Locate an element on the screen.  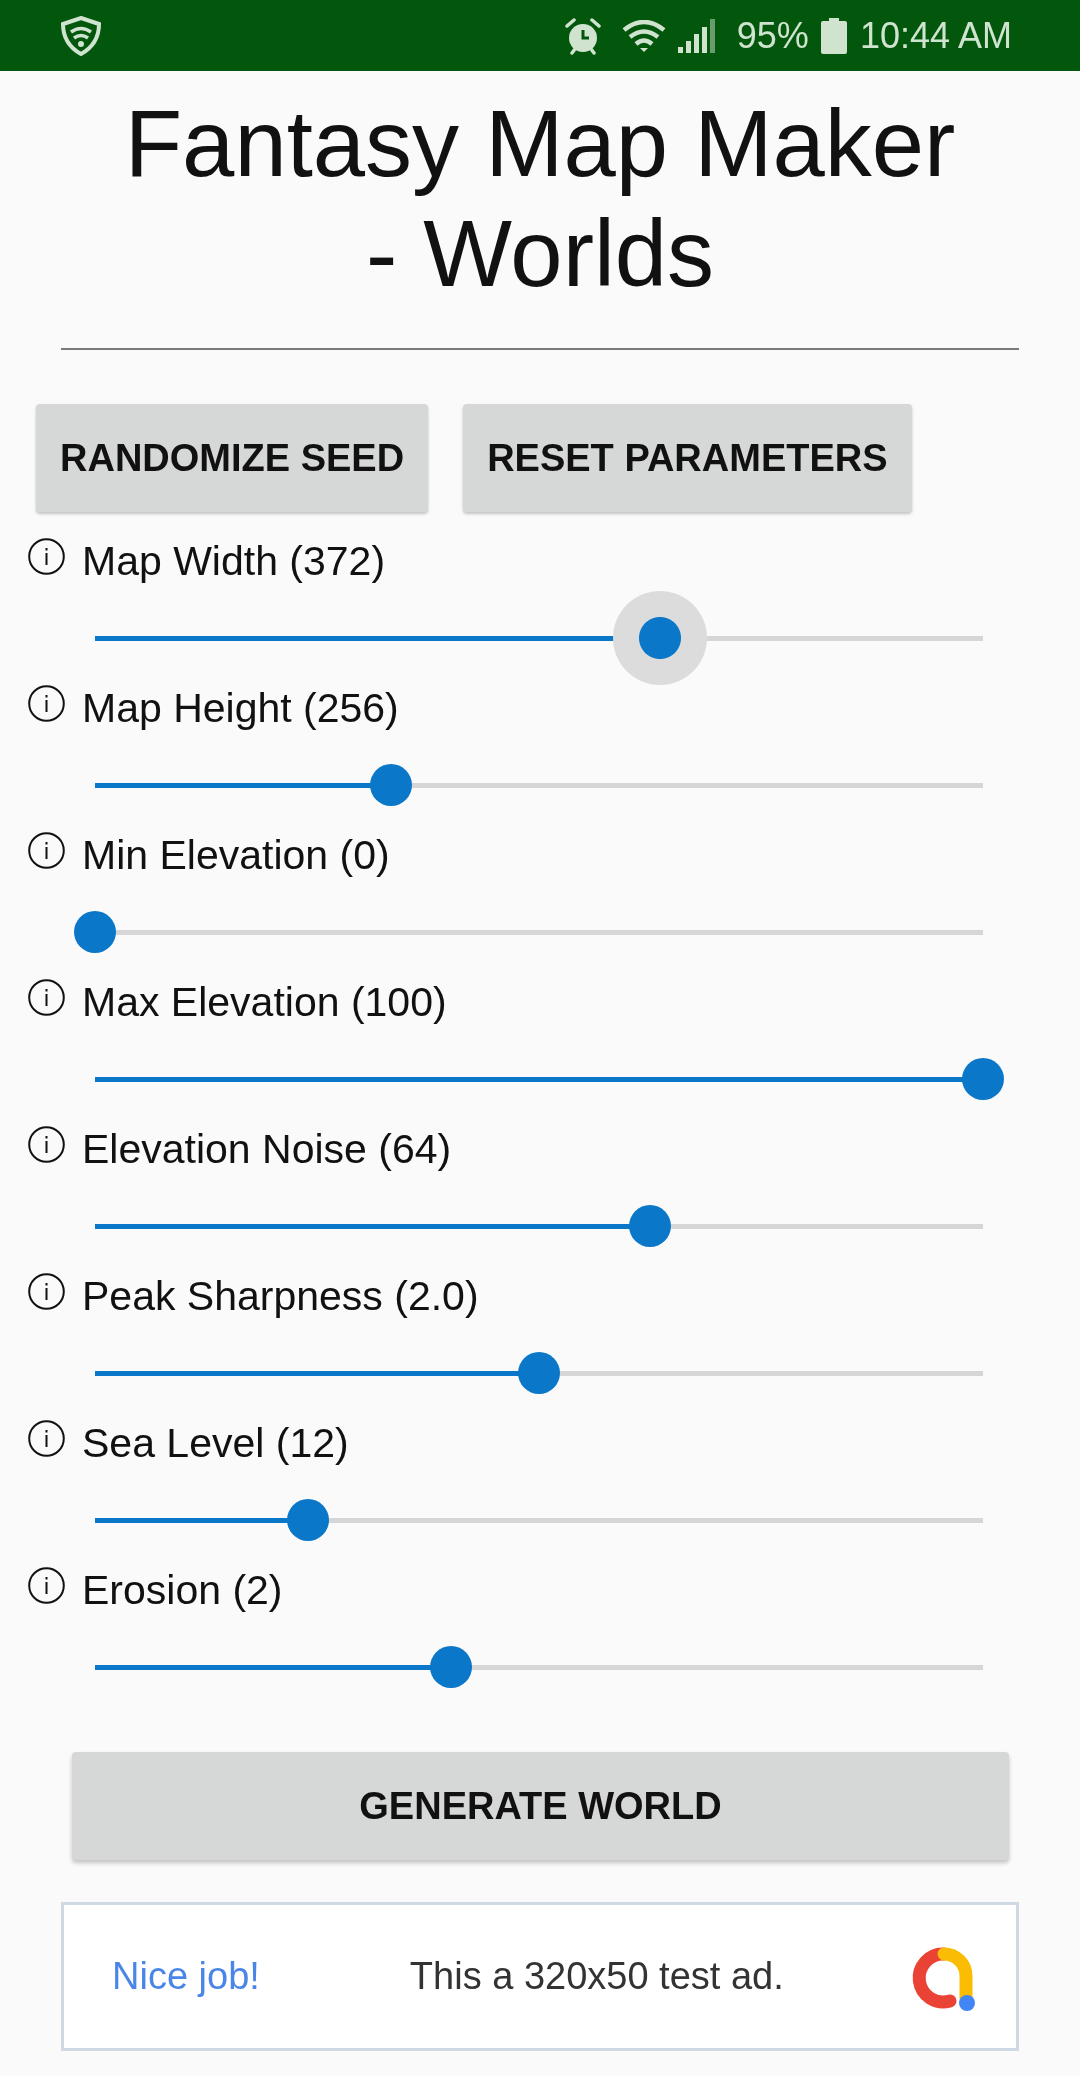
parameter-label: Peak Sharpness (2.0) is located at coordinates (280, 1296).